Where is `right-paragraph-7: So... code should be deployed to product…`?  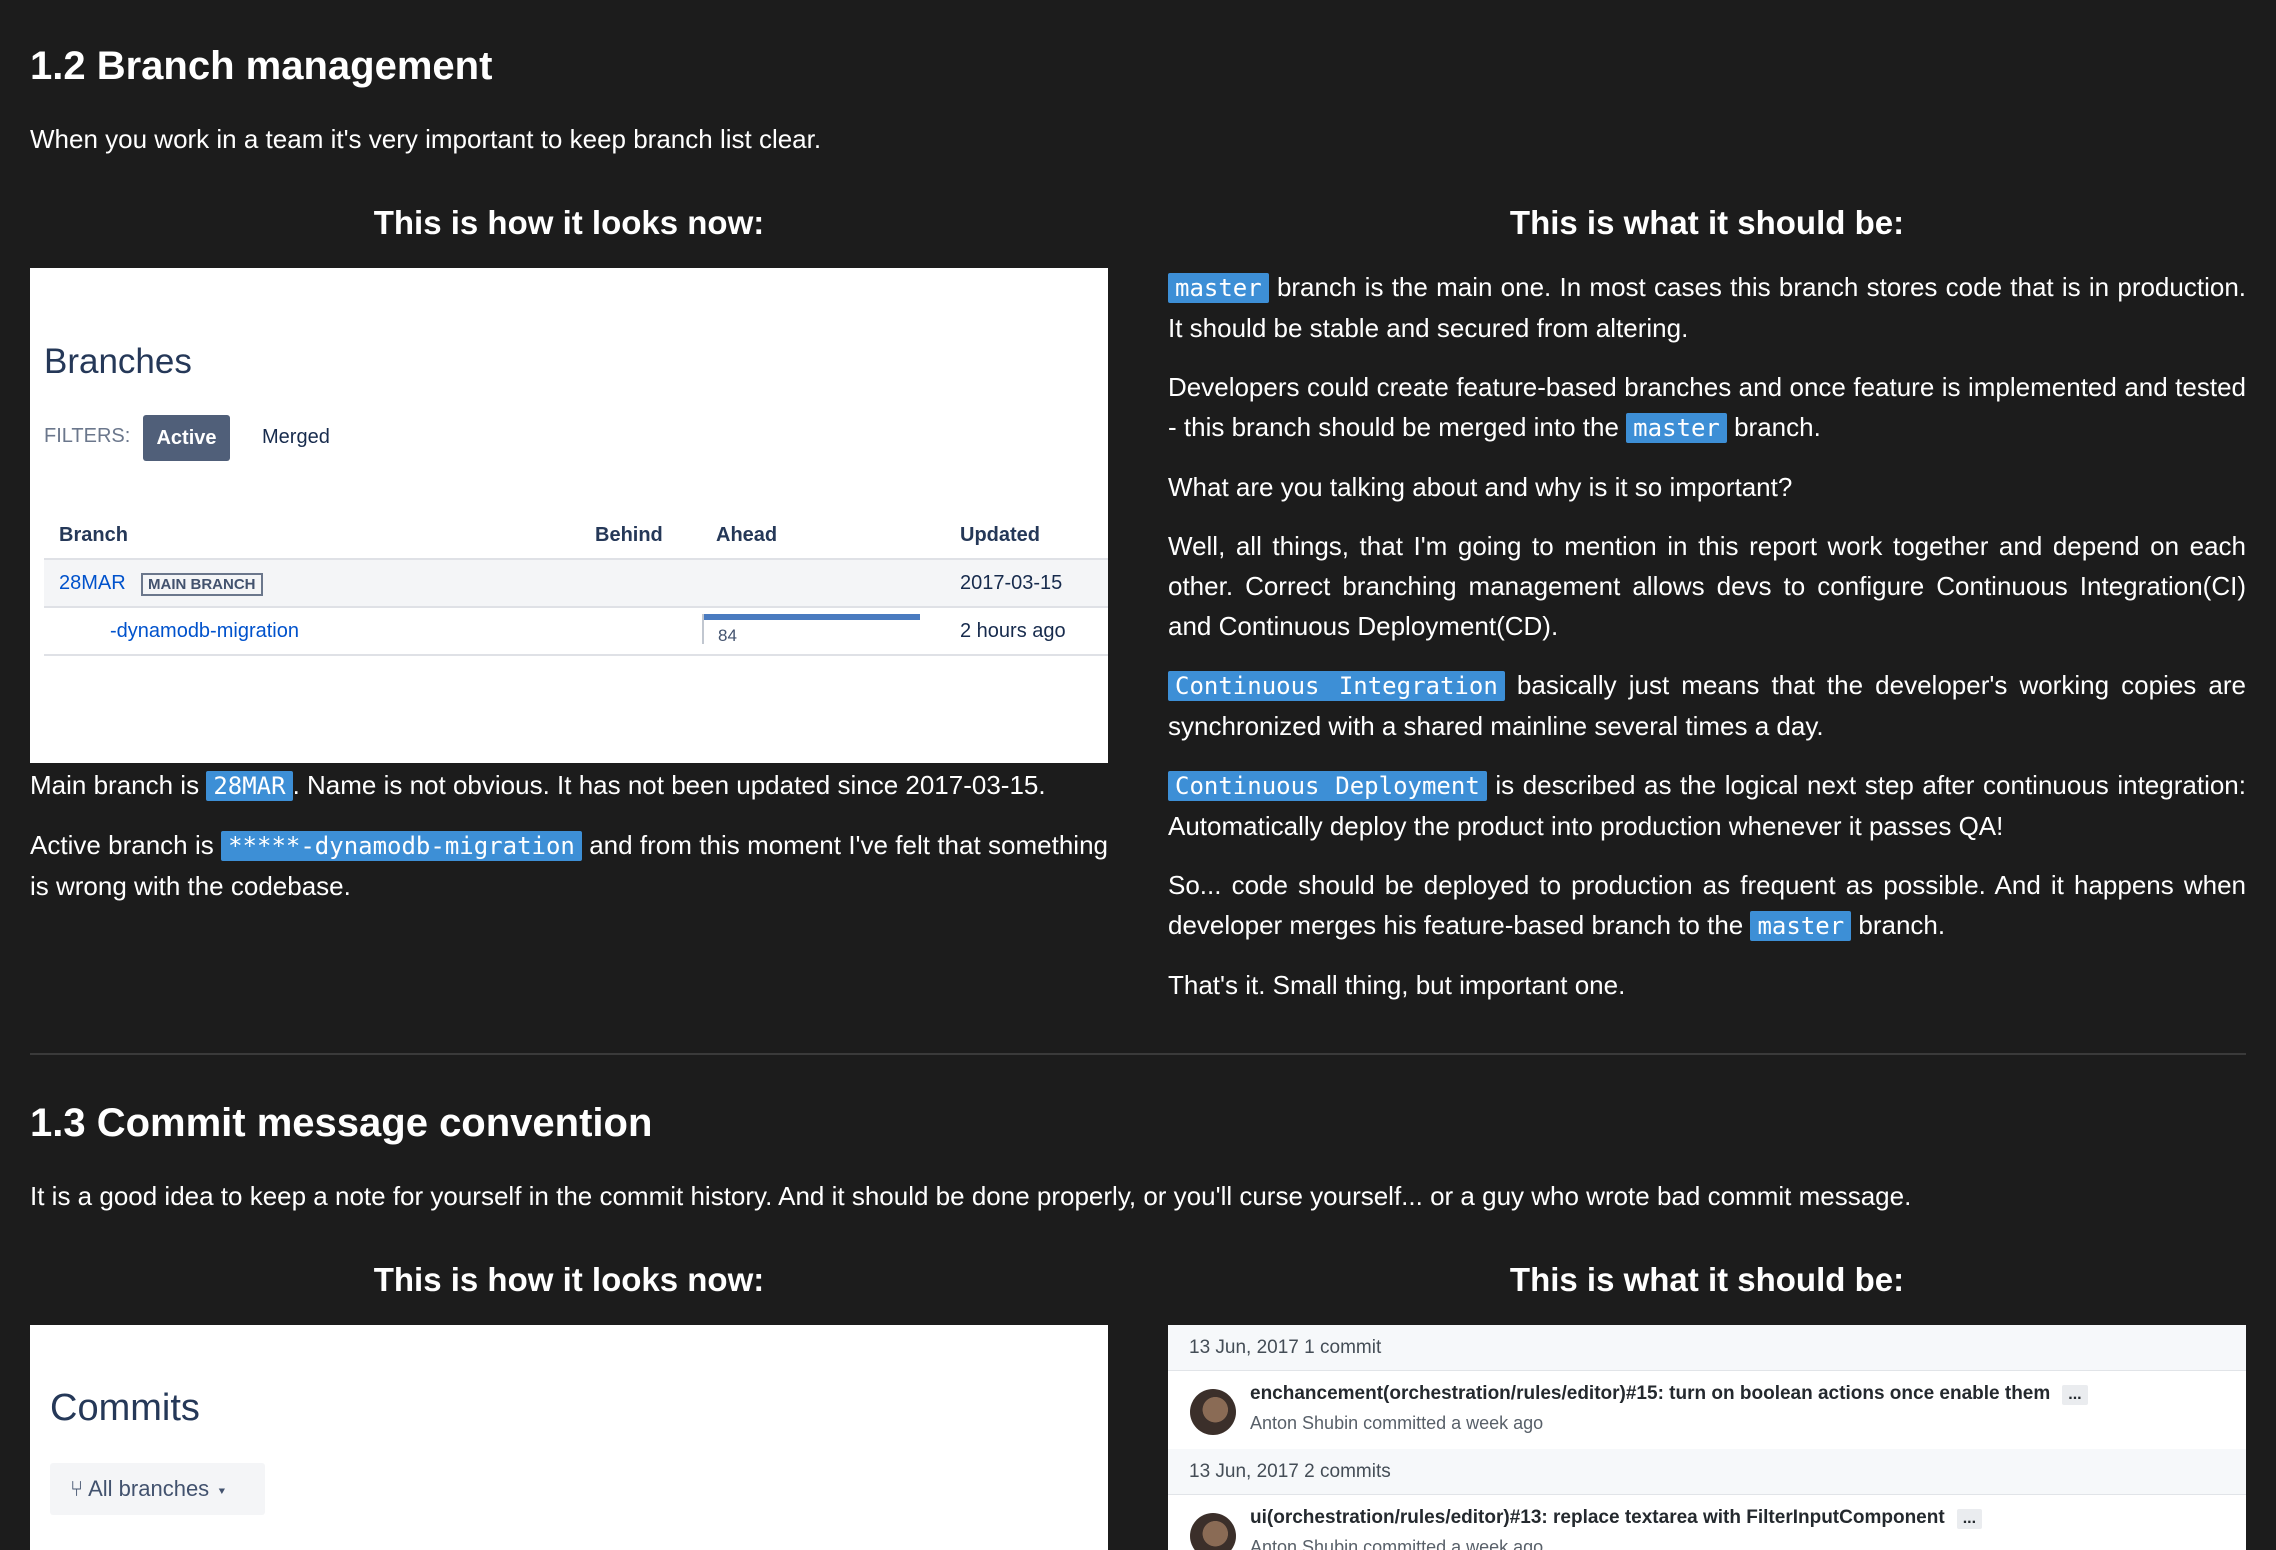 right-paragraph-7: So... code should be deployed to product… is located at coordinates (1707, 905).